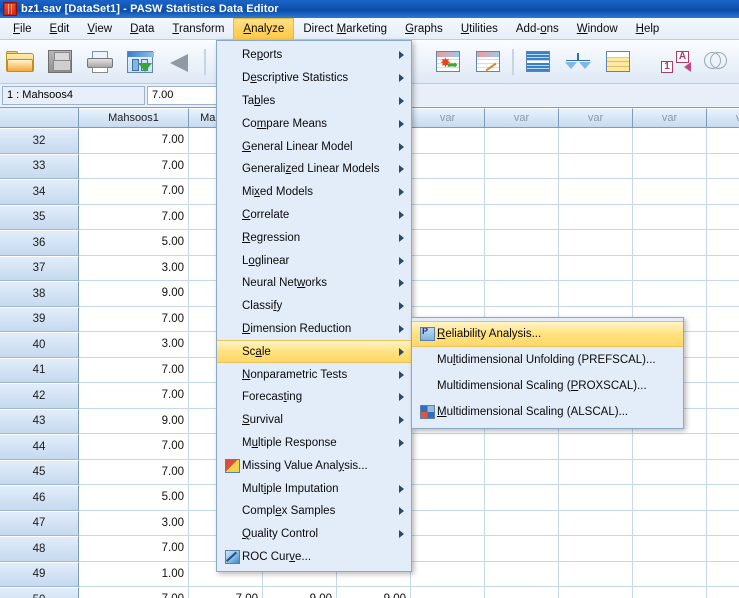  Describe the element at coordinates (60, 28) in the screenshot. I see `menubar-item-edit: Edit` at that location.